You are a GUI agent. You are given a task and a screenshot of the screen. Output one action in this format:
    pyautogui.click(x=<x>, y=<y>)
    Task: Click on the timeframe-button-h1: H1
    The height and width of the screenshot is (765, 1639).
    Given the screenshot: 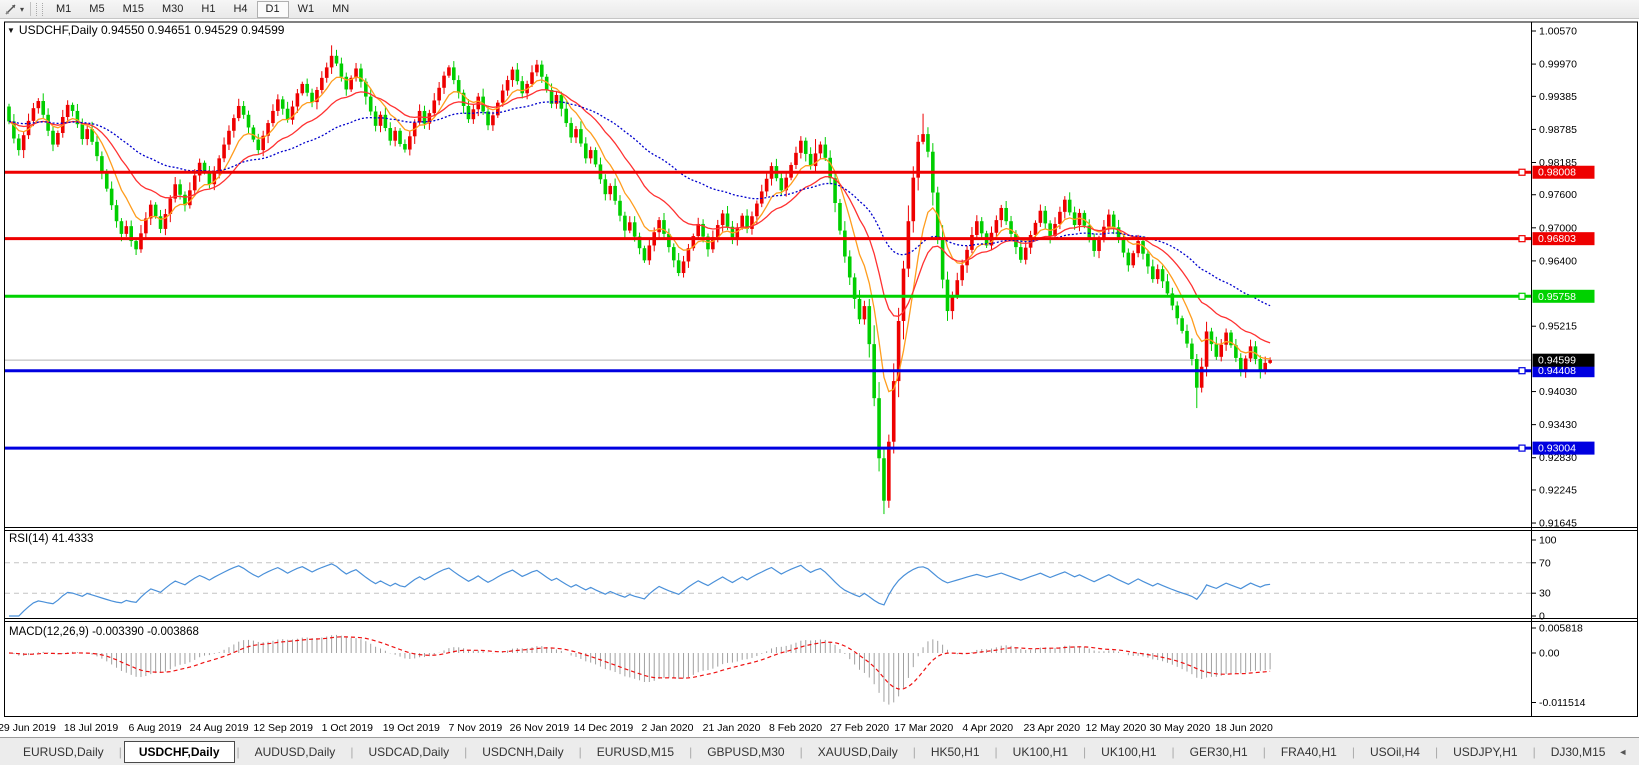 What is the action you would take?
    pyautogui.click(x=208, y=9)
    